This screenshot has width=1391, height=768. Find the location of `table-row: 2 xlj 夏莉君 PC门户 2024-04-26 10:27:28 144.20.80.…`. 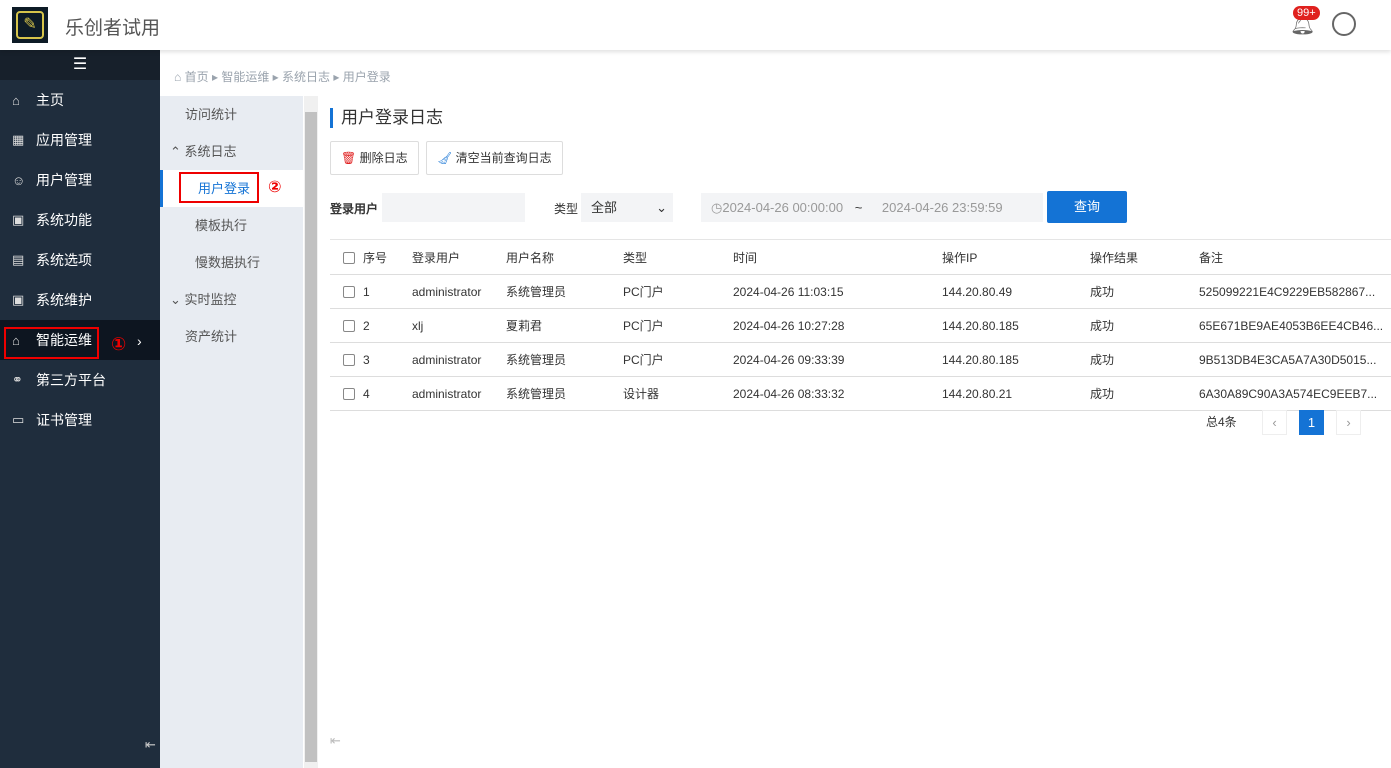

table-row: 2 xlj 夏莉君 PC门户 2024-04-26 10:27:28 144.20.80.… is located at coordinates (860, 325).